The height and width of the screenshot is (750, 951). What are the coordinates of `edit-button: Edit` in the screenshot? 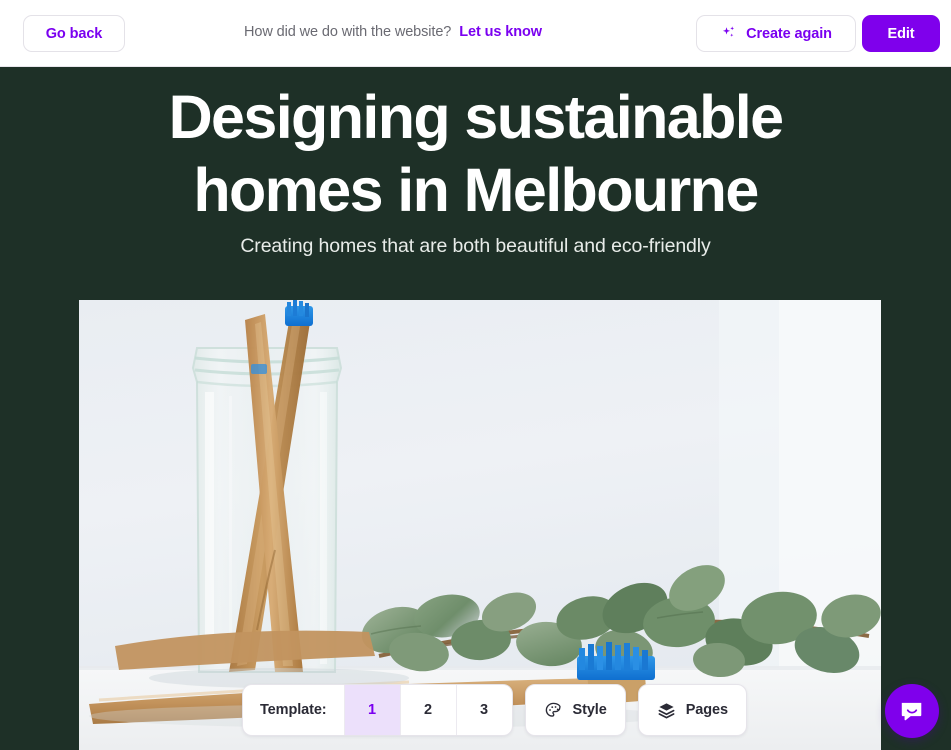 It's located at (901, 33).